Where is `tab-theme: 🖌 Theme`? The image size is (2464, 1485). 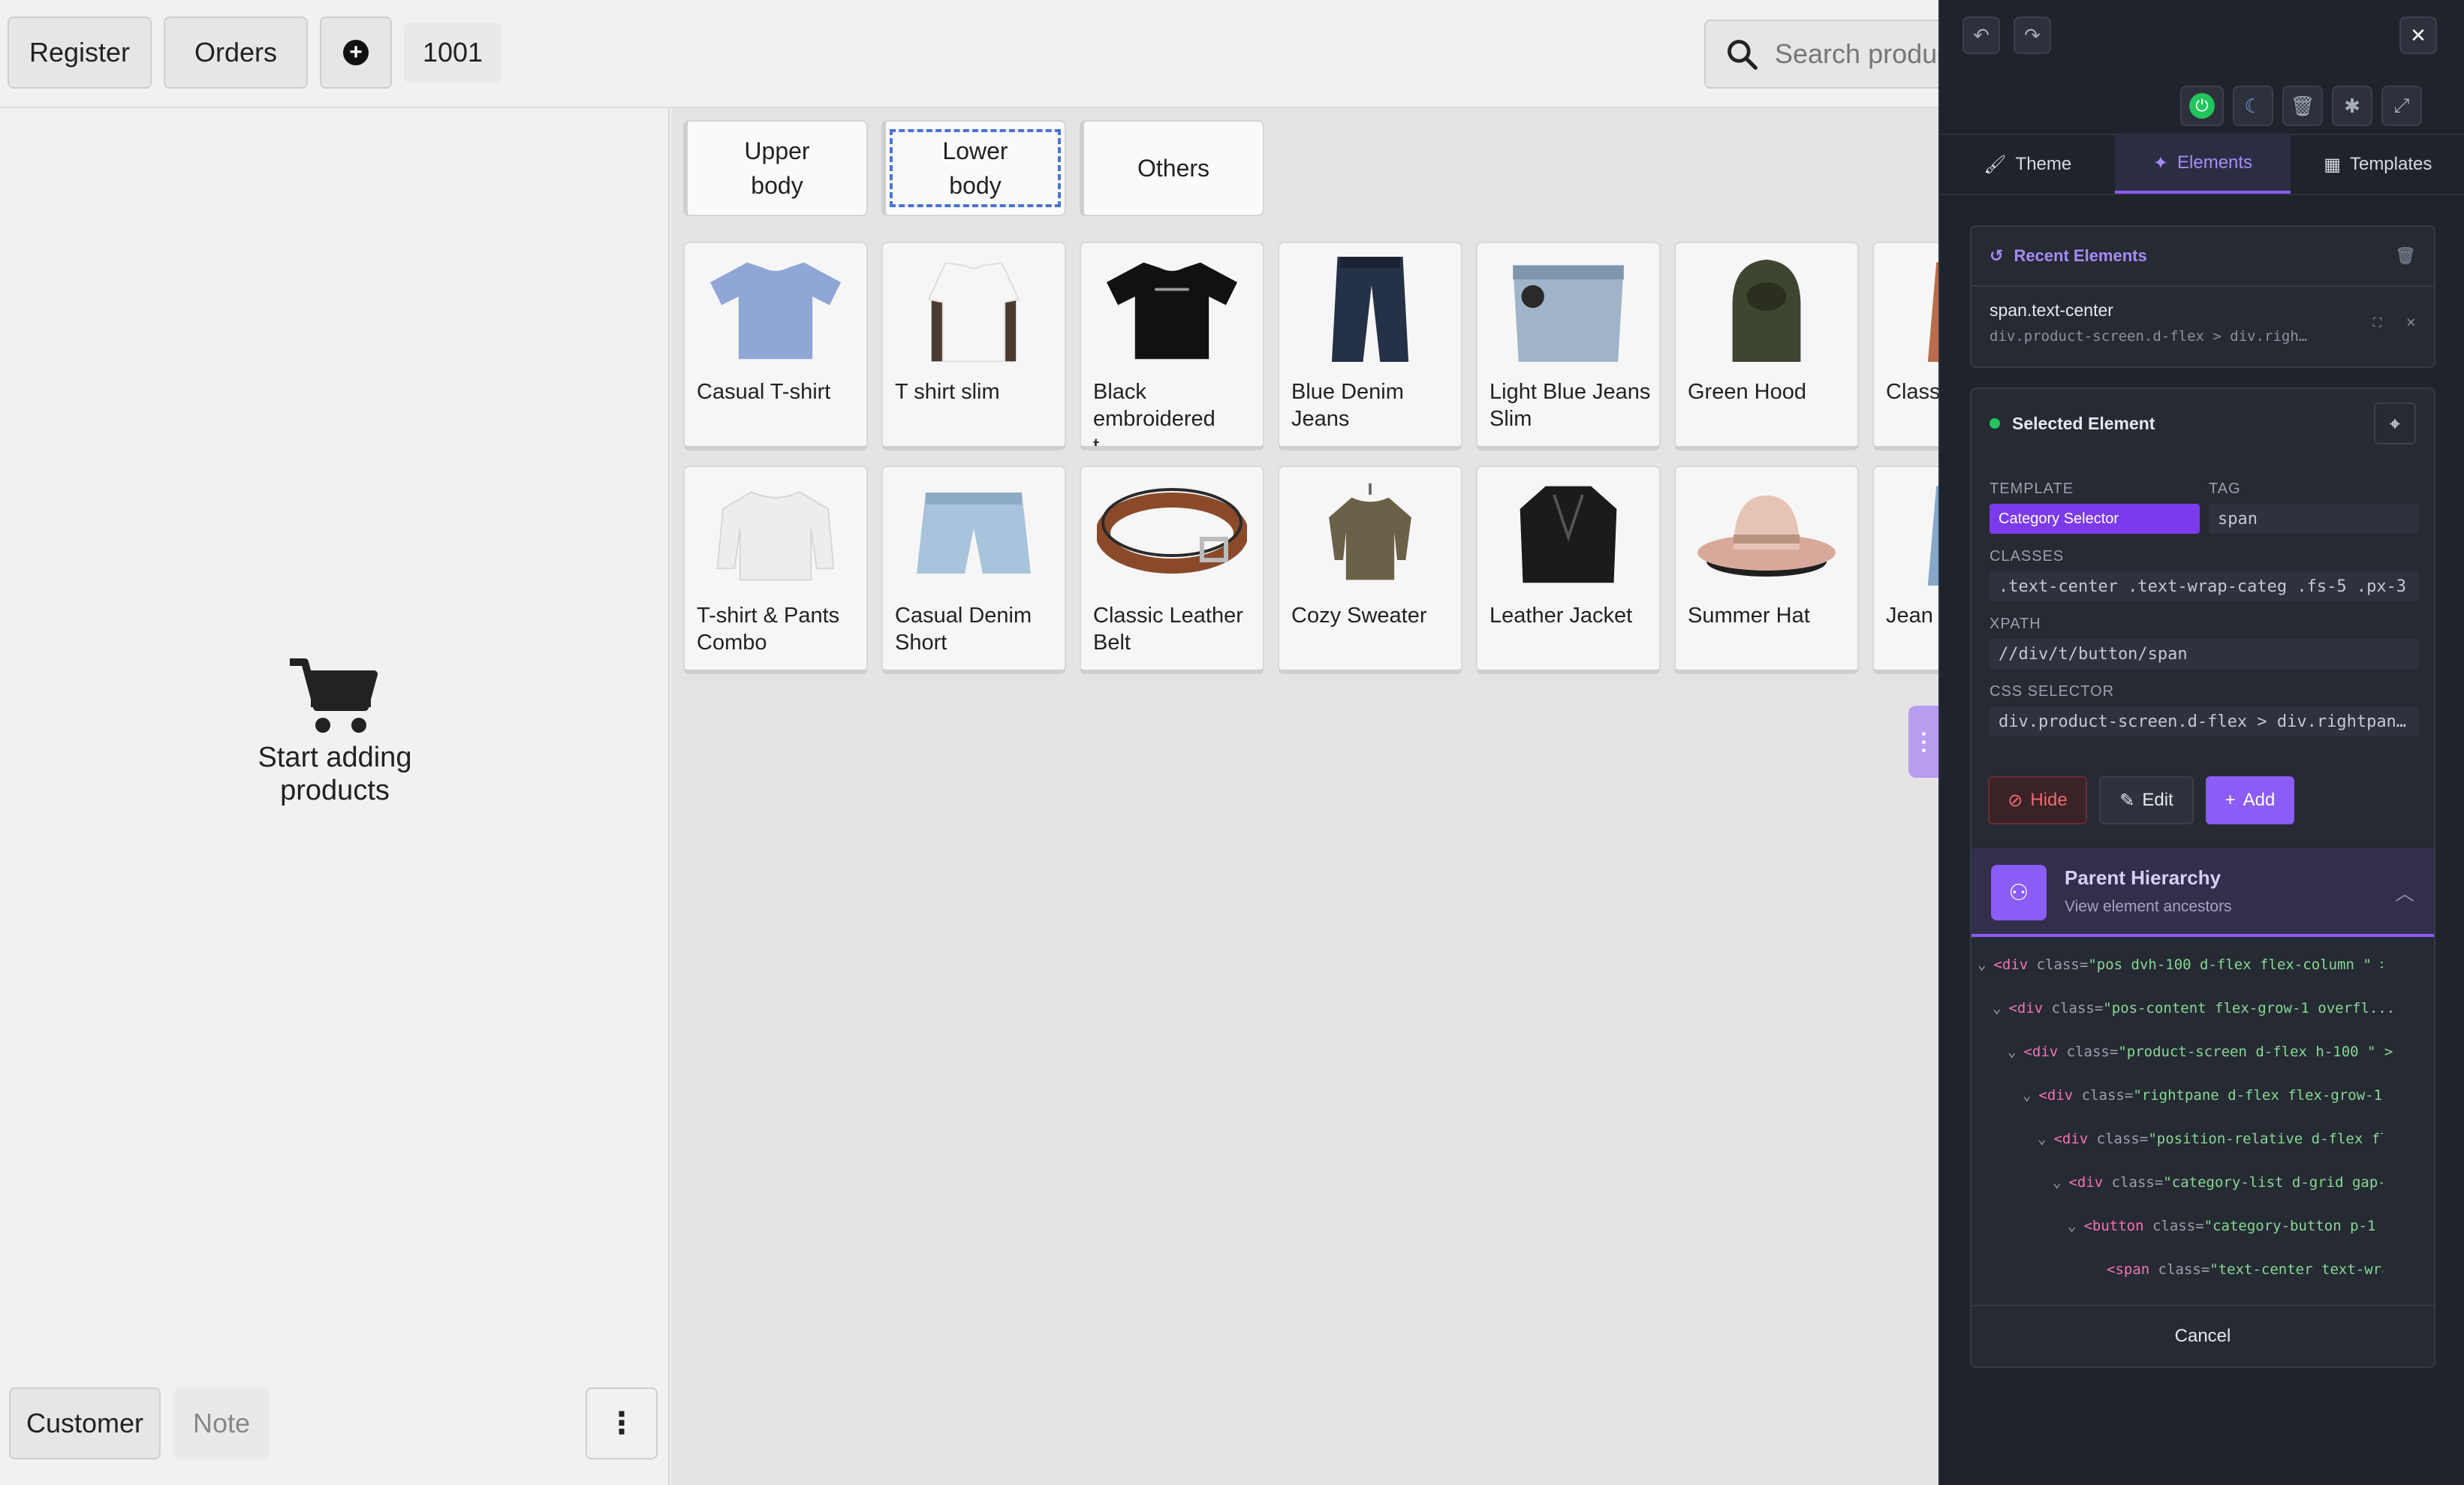 tab-theme: 🖌 Theme is located at coordinates (2027, 164).